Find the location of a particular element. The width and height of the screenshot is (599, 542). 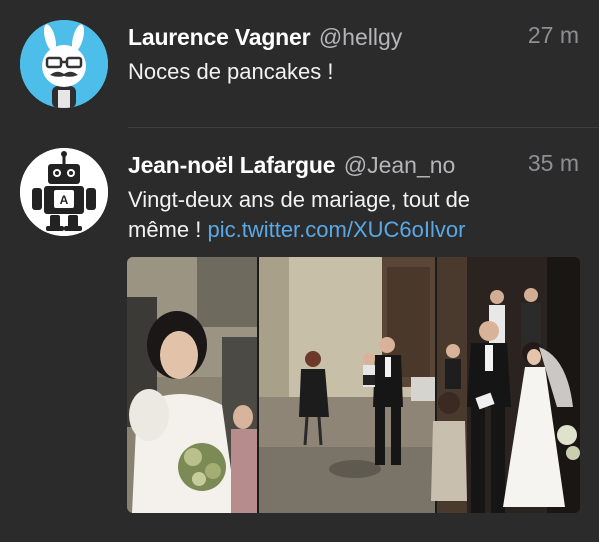

bunny-mustache-glasses-icon is located at coordinates (64, 64).